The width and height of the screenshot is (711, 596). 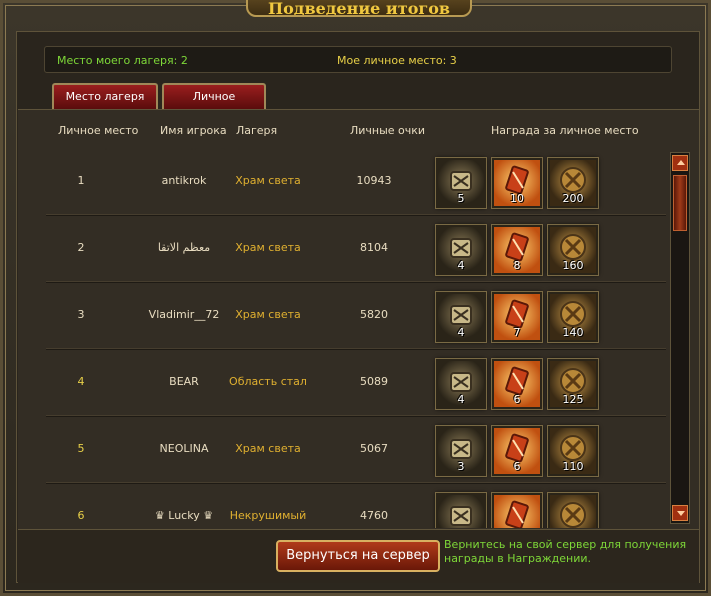 I want to click on reward-chest-icon: 3, so click(x=461, y=451).